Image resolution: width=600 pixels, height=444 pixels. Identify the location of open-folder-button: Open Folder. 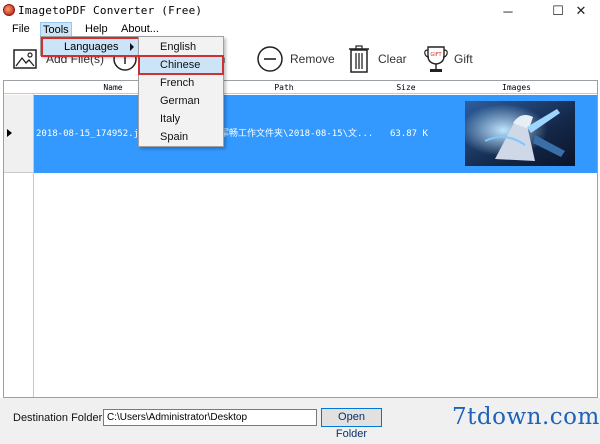
(351, 424).